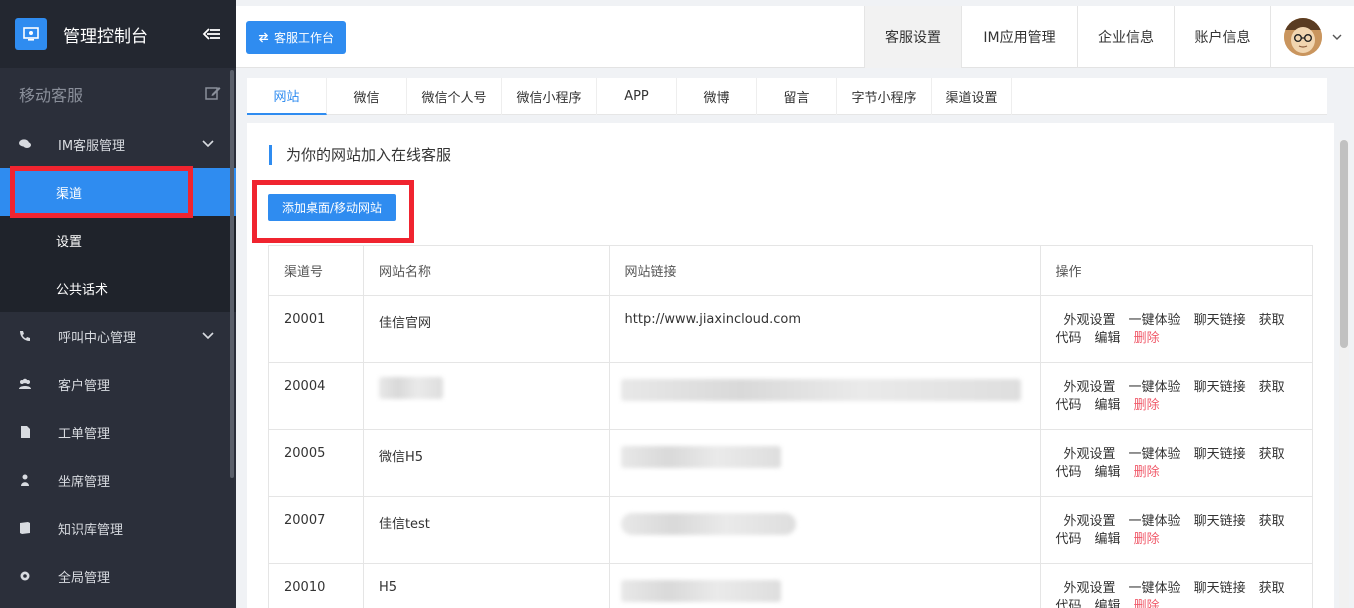  What do you see at coordinates (212, 34) in the screenshot?
I see `collapse-sidebar-icon` at bounding box center [212, 34].